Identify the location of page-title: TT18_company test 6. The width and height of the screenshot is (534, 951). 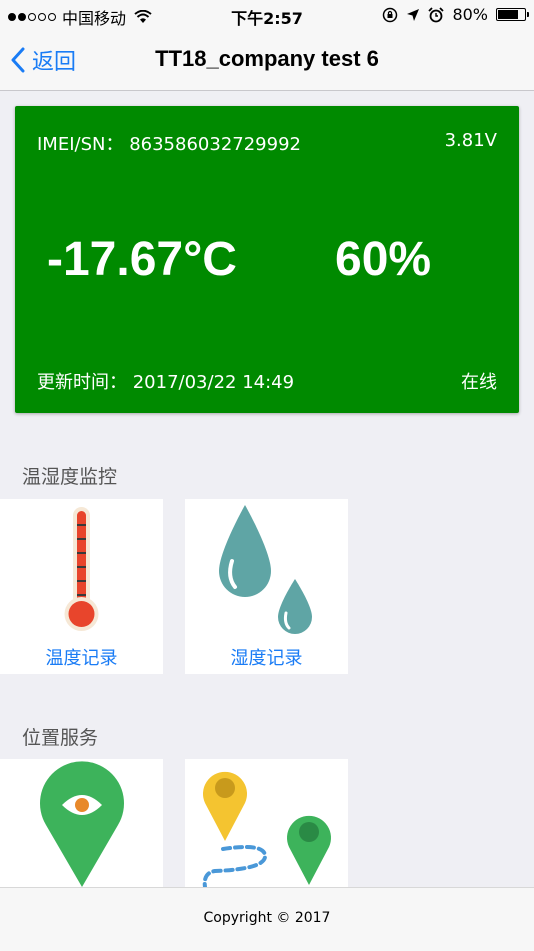
(267, 58).